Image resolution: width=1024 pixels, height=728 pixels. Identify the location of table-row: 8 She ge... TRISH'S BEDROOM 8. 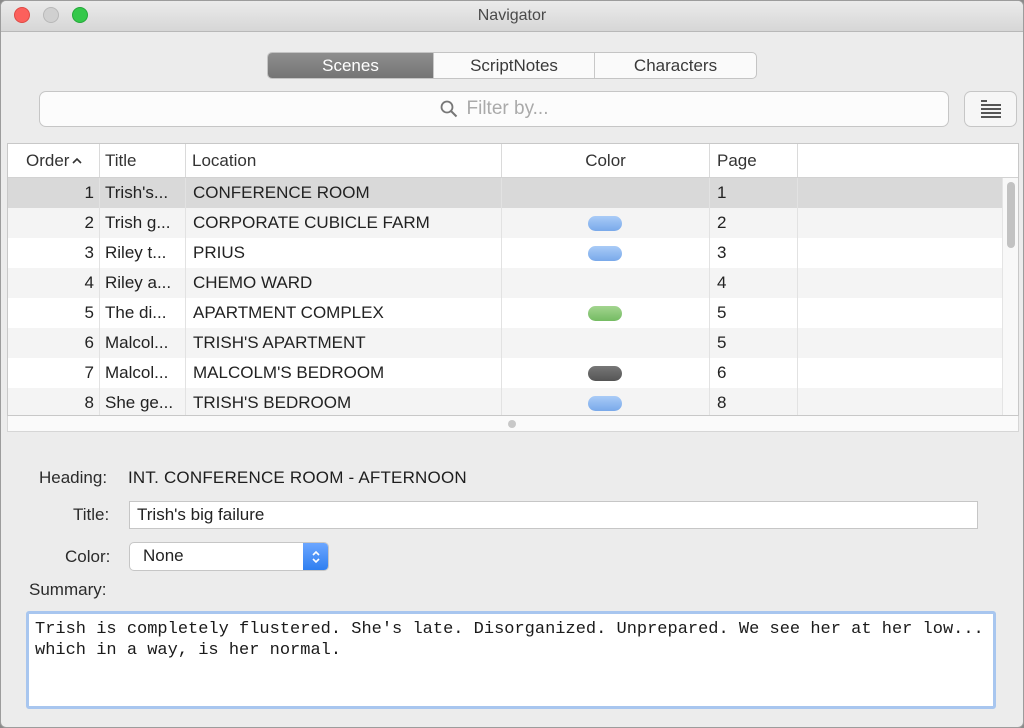
(505, 401).